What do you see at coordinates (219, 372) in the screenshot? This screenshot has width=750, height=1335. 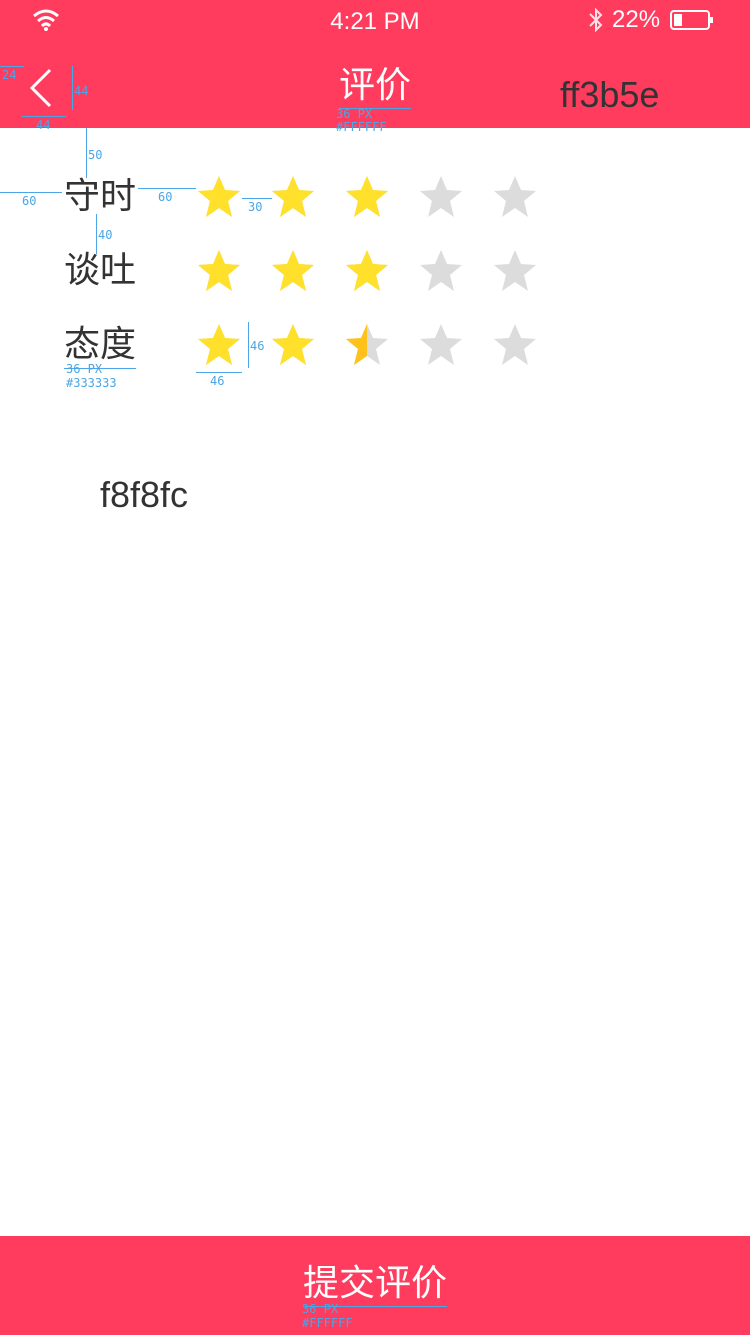 I see `star-width-guide` at bounding box center [219, 372].